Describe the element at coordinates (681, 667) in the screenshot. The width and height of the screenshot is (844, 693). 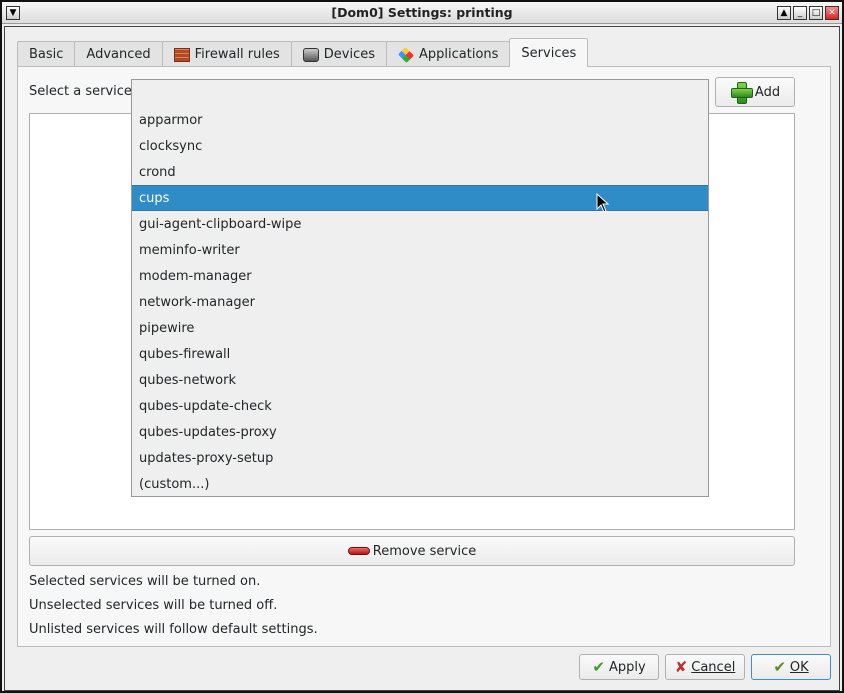
I see `cancel-x-icon: ✘` at that location.